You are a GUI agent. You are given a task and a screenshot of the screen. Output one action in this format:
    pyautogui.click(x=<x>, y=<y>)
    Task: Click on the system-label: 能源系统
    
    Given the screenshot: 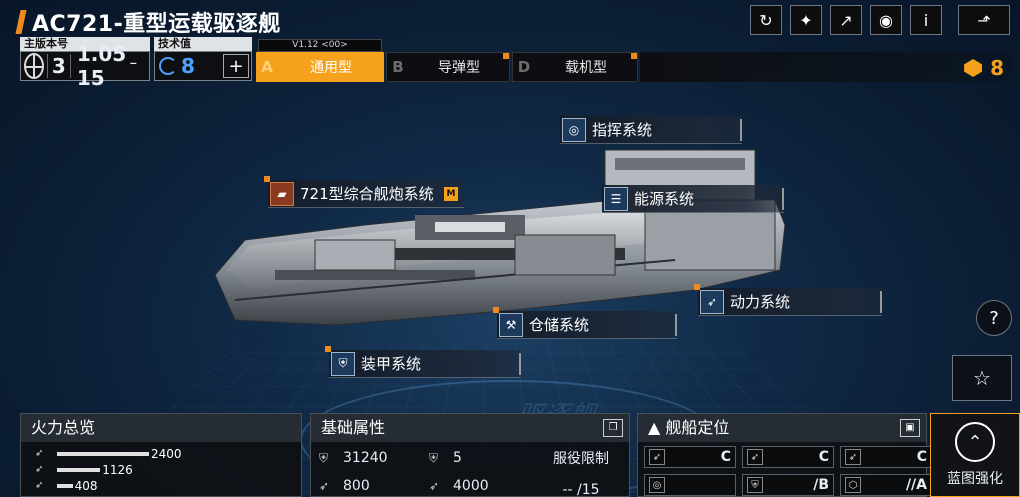 What is the action you would take?
    pyautogui.click(x=664, y=199)
    